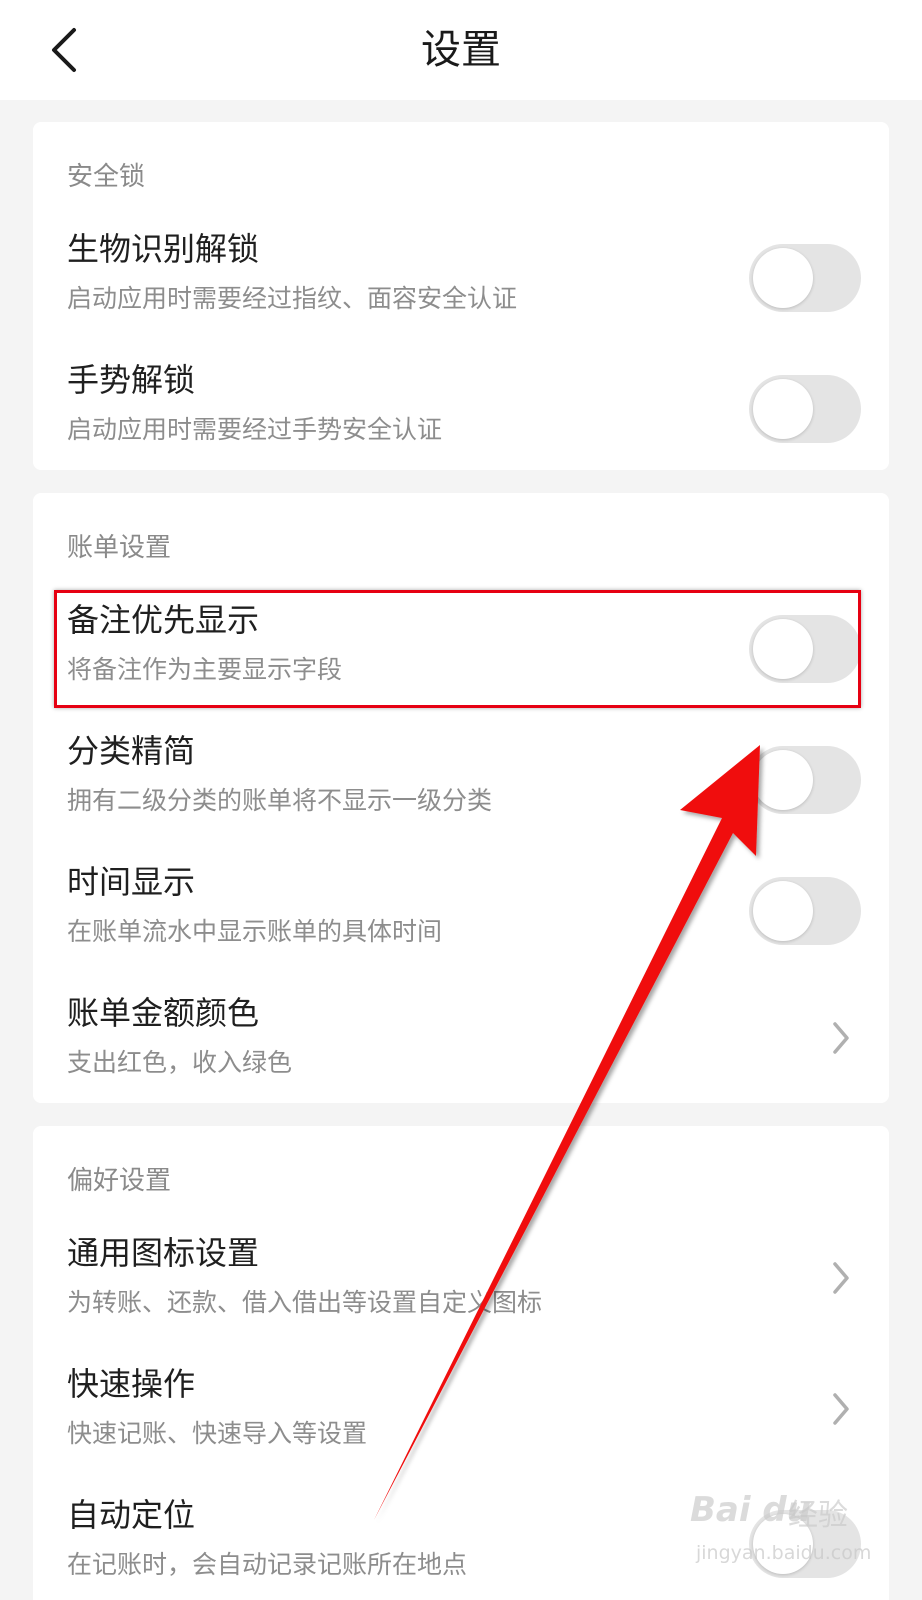  What do you see at coordinates (163, 1253) in the screenshot?
I see `setting-title: 通用图标设置` at bounding box center [163, 1253].